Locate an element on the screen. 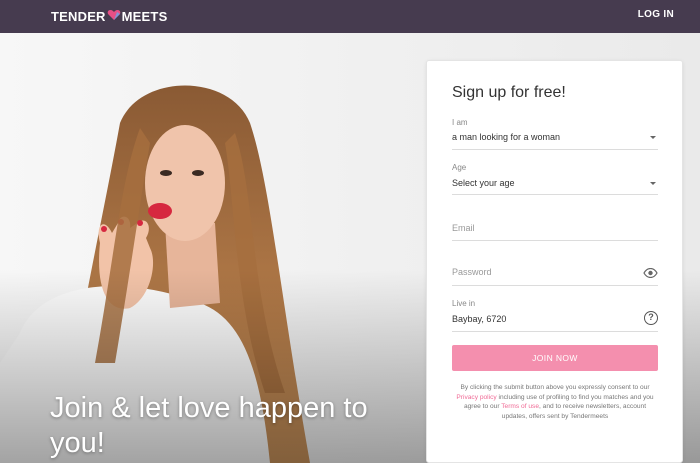 The width and height of the screenshot is (700, 463). privacy-policy-link: Privacy policy is located at coordinates (476, 397).